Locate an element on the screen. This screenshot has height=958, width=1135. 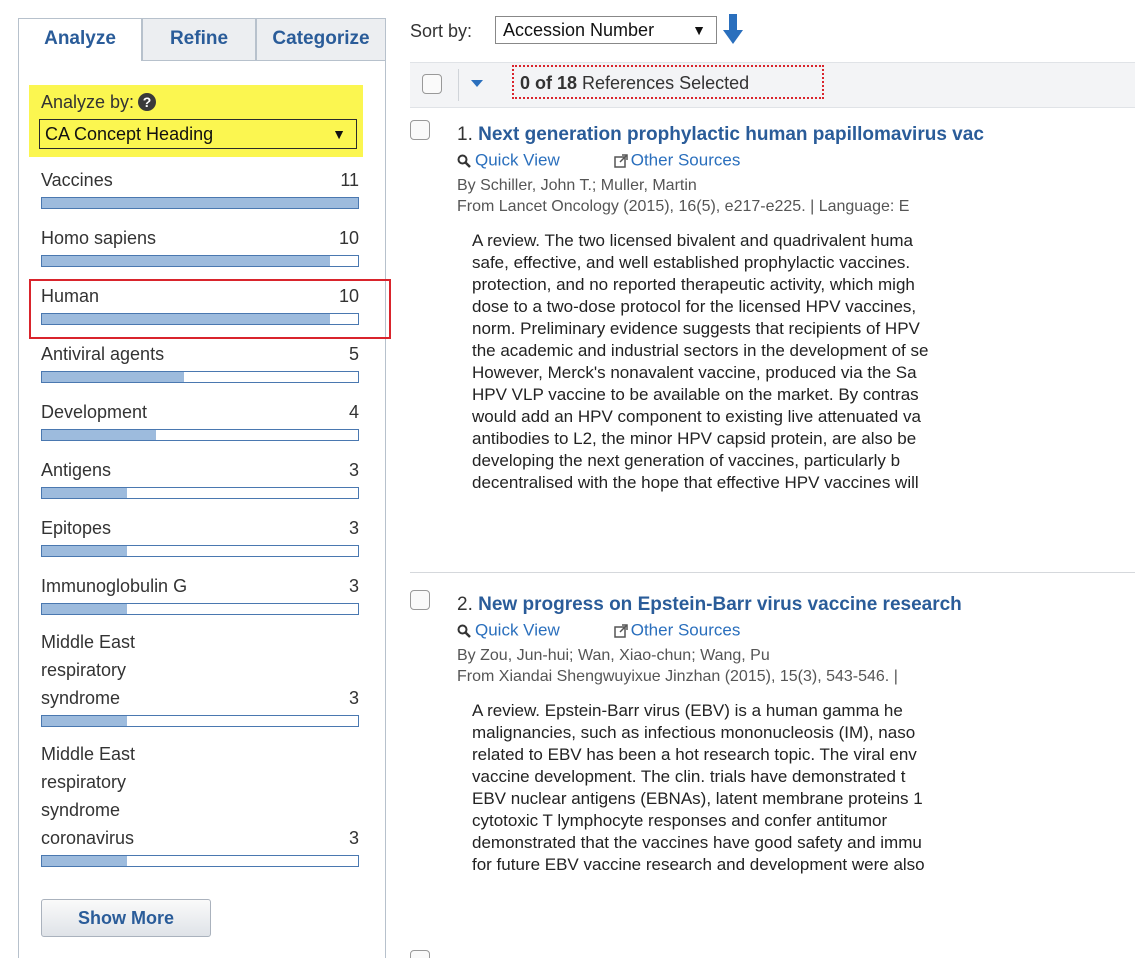
facet-label: Development is located at coordinates (171, 412).